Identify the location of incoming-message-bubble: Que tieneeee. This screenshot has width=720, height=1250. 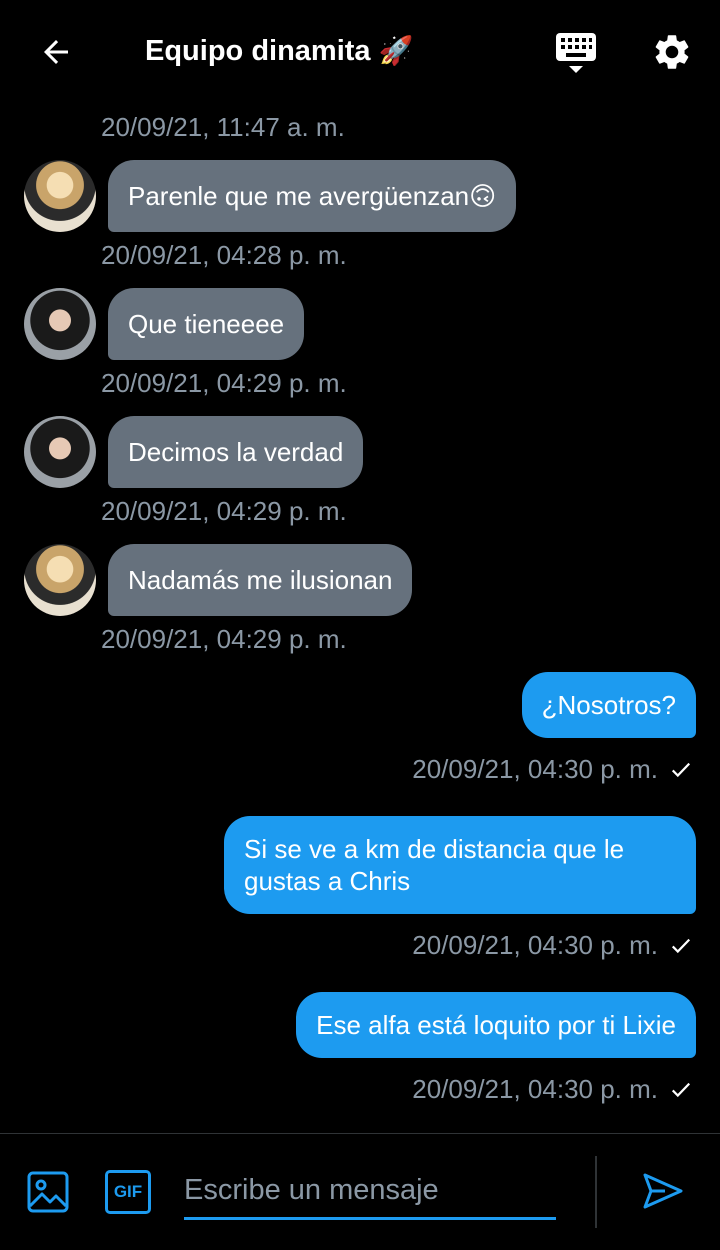
(206, 324).